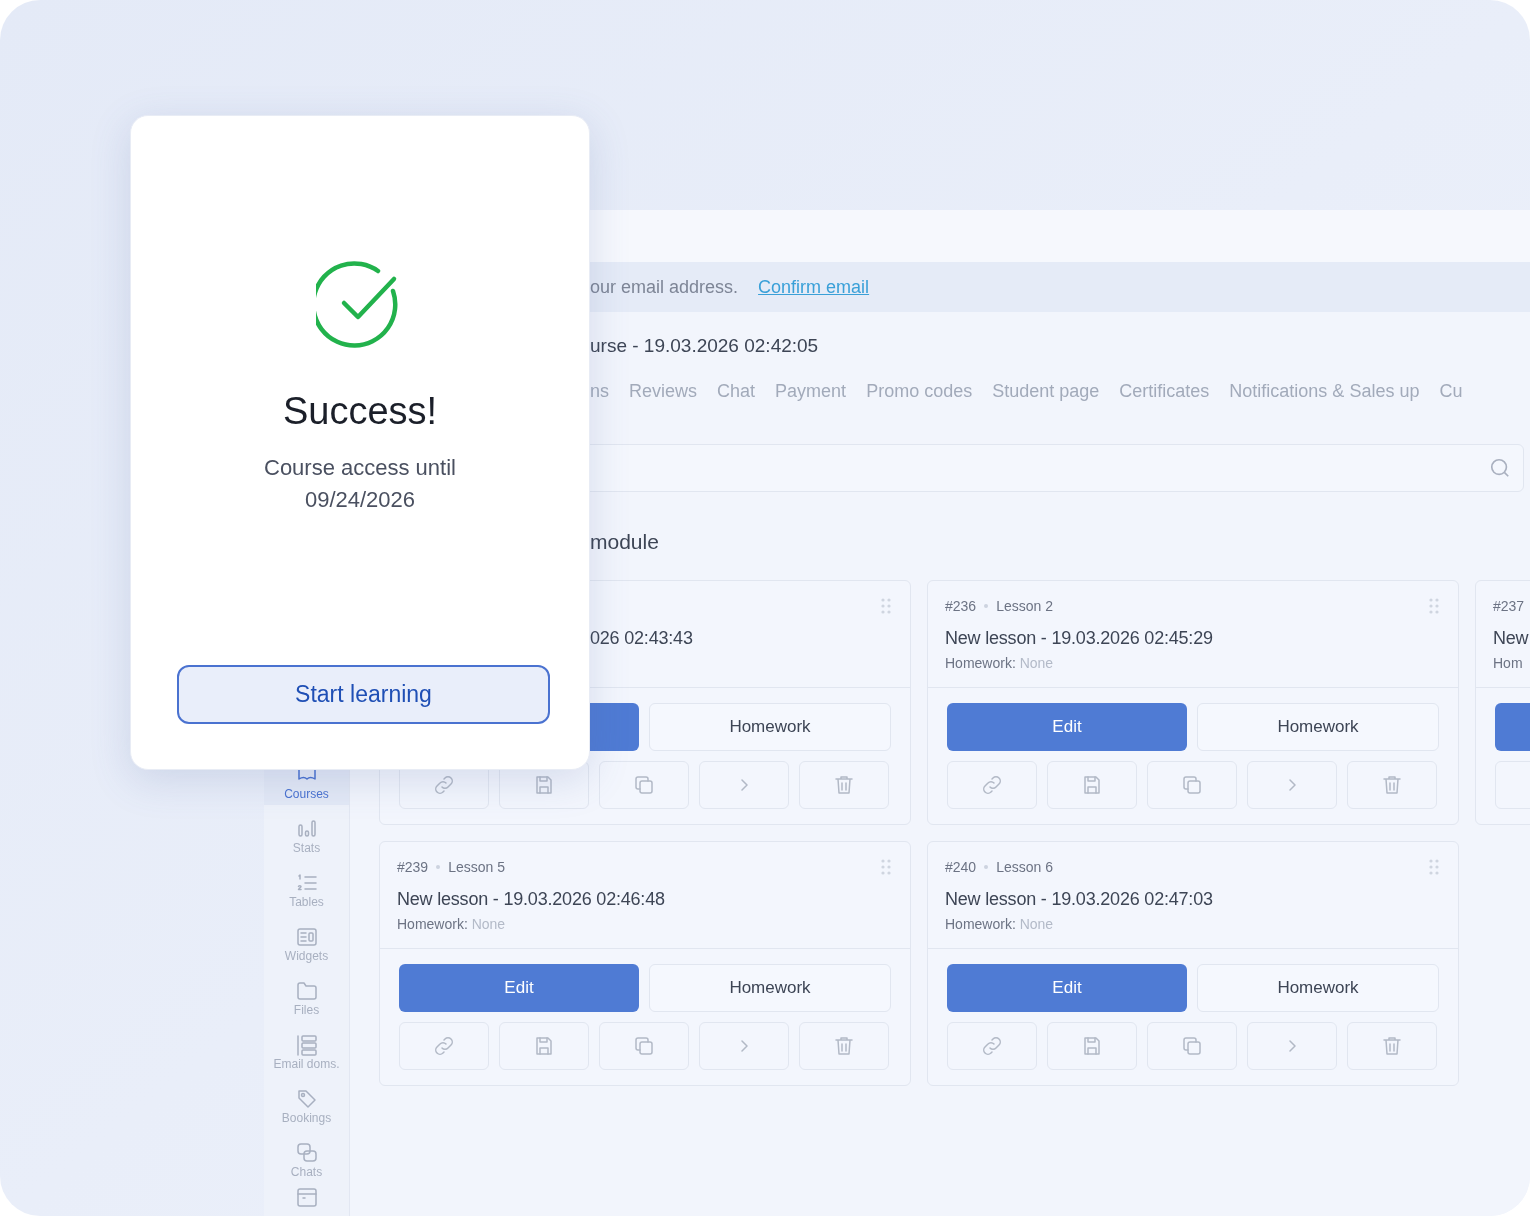 This screenshot has width=1530, height=1216. Describe the element at coordinates (1324, 391) in the screenshot. I see `tab: Notifications & Sales up` at that location.